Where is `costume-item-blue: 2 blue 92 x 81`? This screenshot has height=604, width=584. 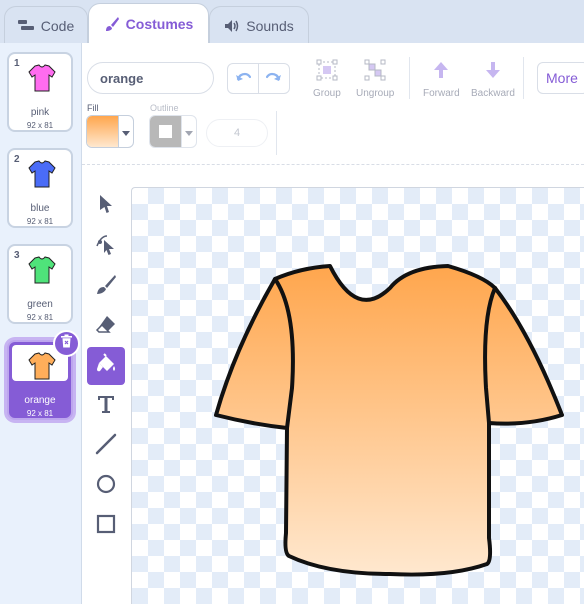 costume-item-blue: 2 blue 92 x 81 is located at coordinates (40, 188).